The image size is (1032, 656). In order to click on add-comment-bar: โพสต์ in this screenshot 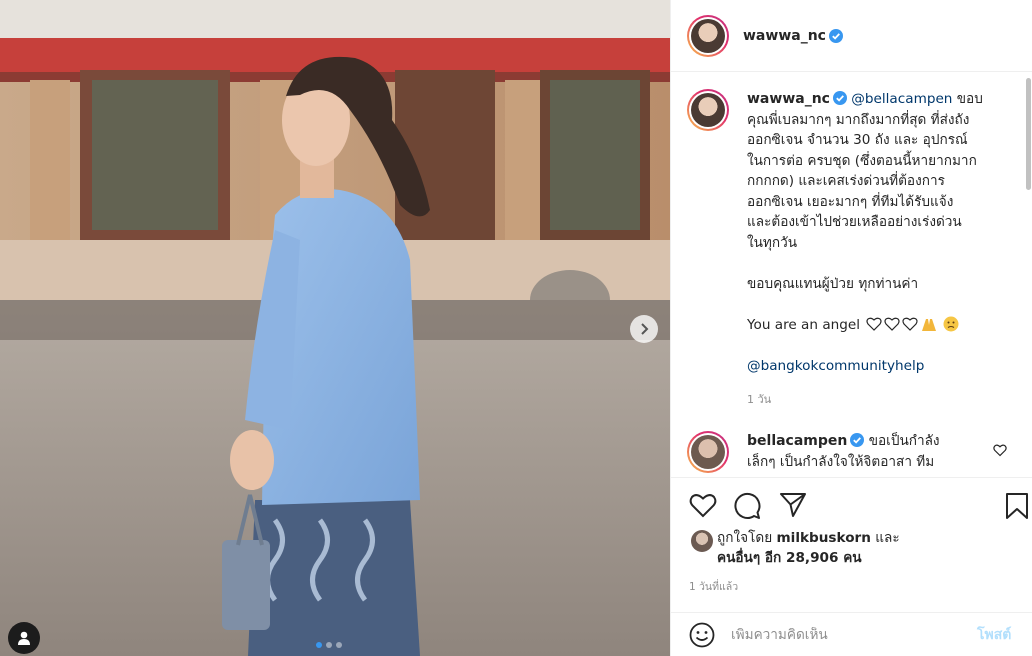, I will do `click(851, 634)`.